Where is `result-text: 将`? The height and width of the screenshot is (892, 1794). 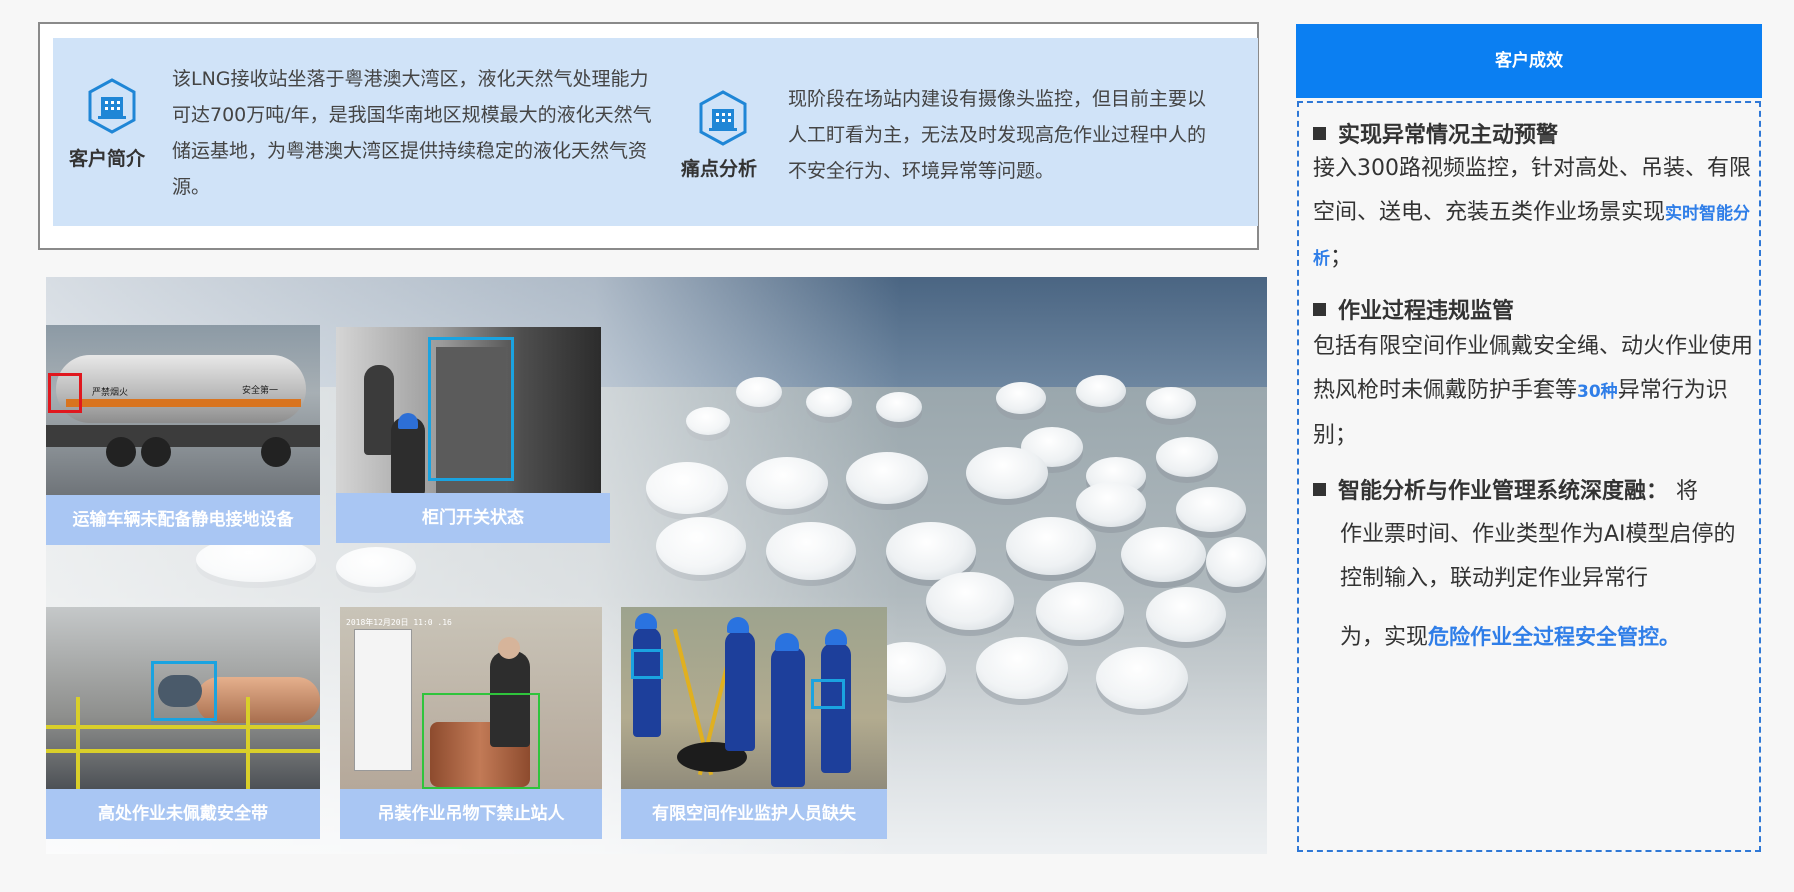
result-text: 将 is located at coordinates (1687, 491).